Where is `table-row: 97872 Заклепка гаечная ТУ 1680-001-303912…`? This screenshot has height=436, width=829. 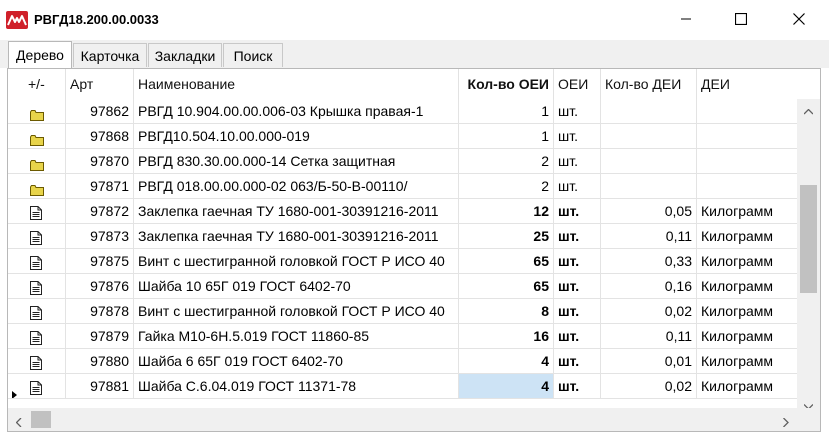
table-row: 97872 Заклепка гаечная ТУ 1680-001-303912… is located at coordinates (402, 211).